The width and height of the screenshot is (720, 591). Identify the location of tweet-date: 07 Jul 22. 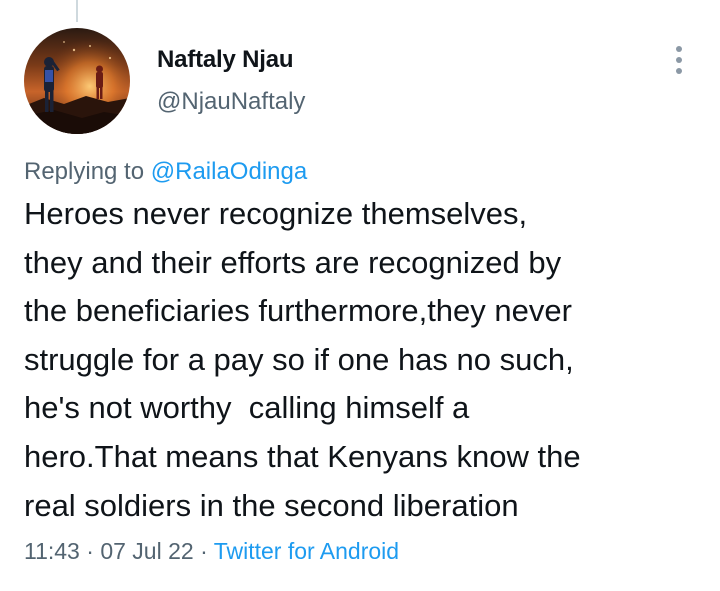
(146, 551).